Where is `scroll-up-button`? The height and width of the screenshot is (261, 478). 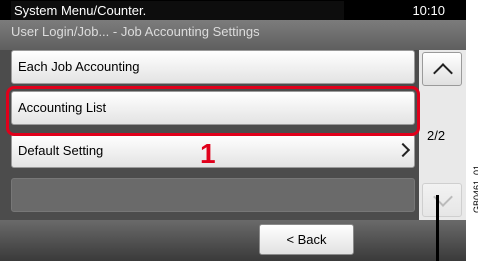 scroll-up-button is located at coordinates (442, 69).